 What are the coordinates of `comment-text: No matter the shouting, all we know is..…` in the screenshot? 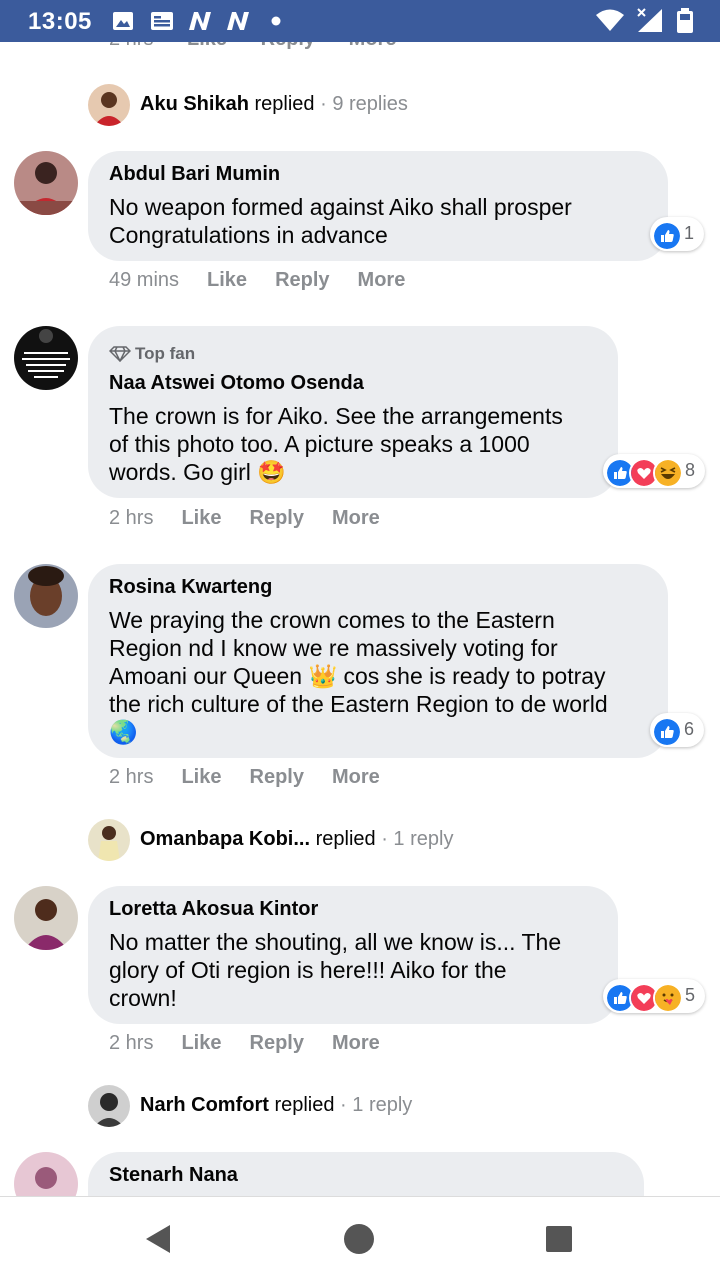 It's located at (335, 970).